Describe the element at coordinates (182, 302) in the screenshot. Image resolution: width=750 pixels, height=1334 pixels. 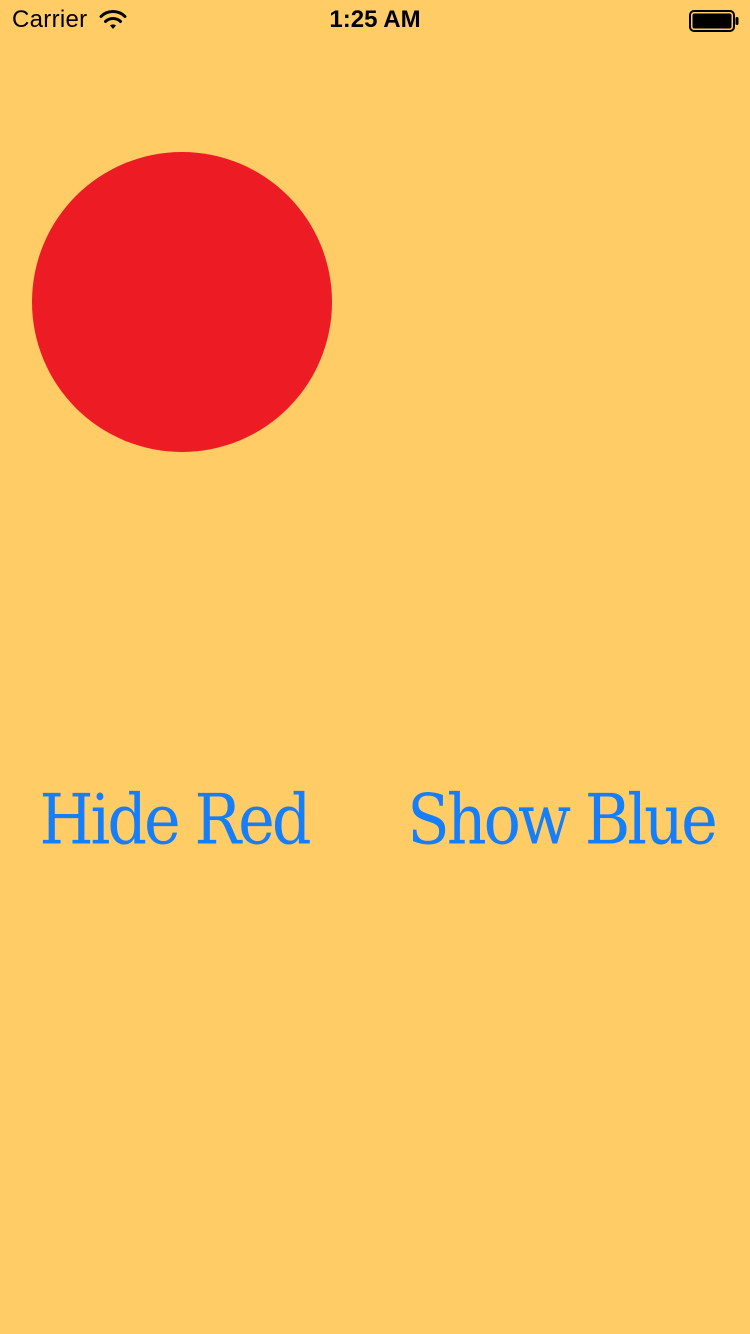
I see `red-circle` at that location.